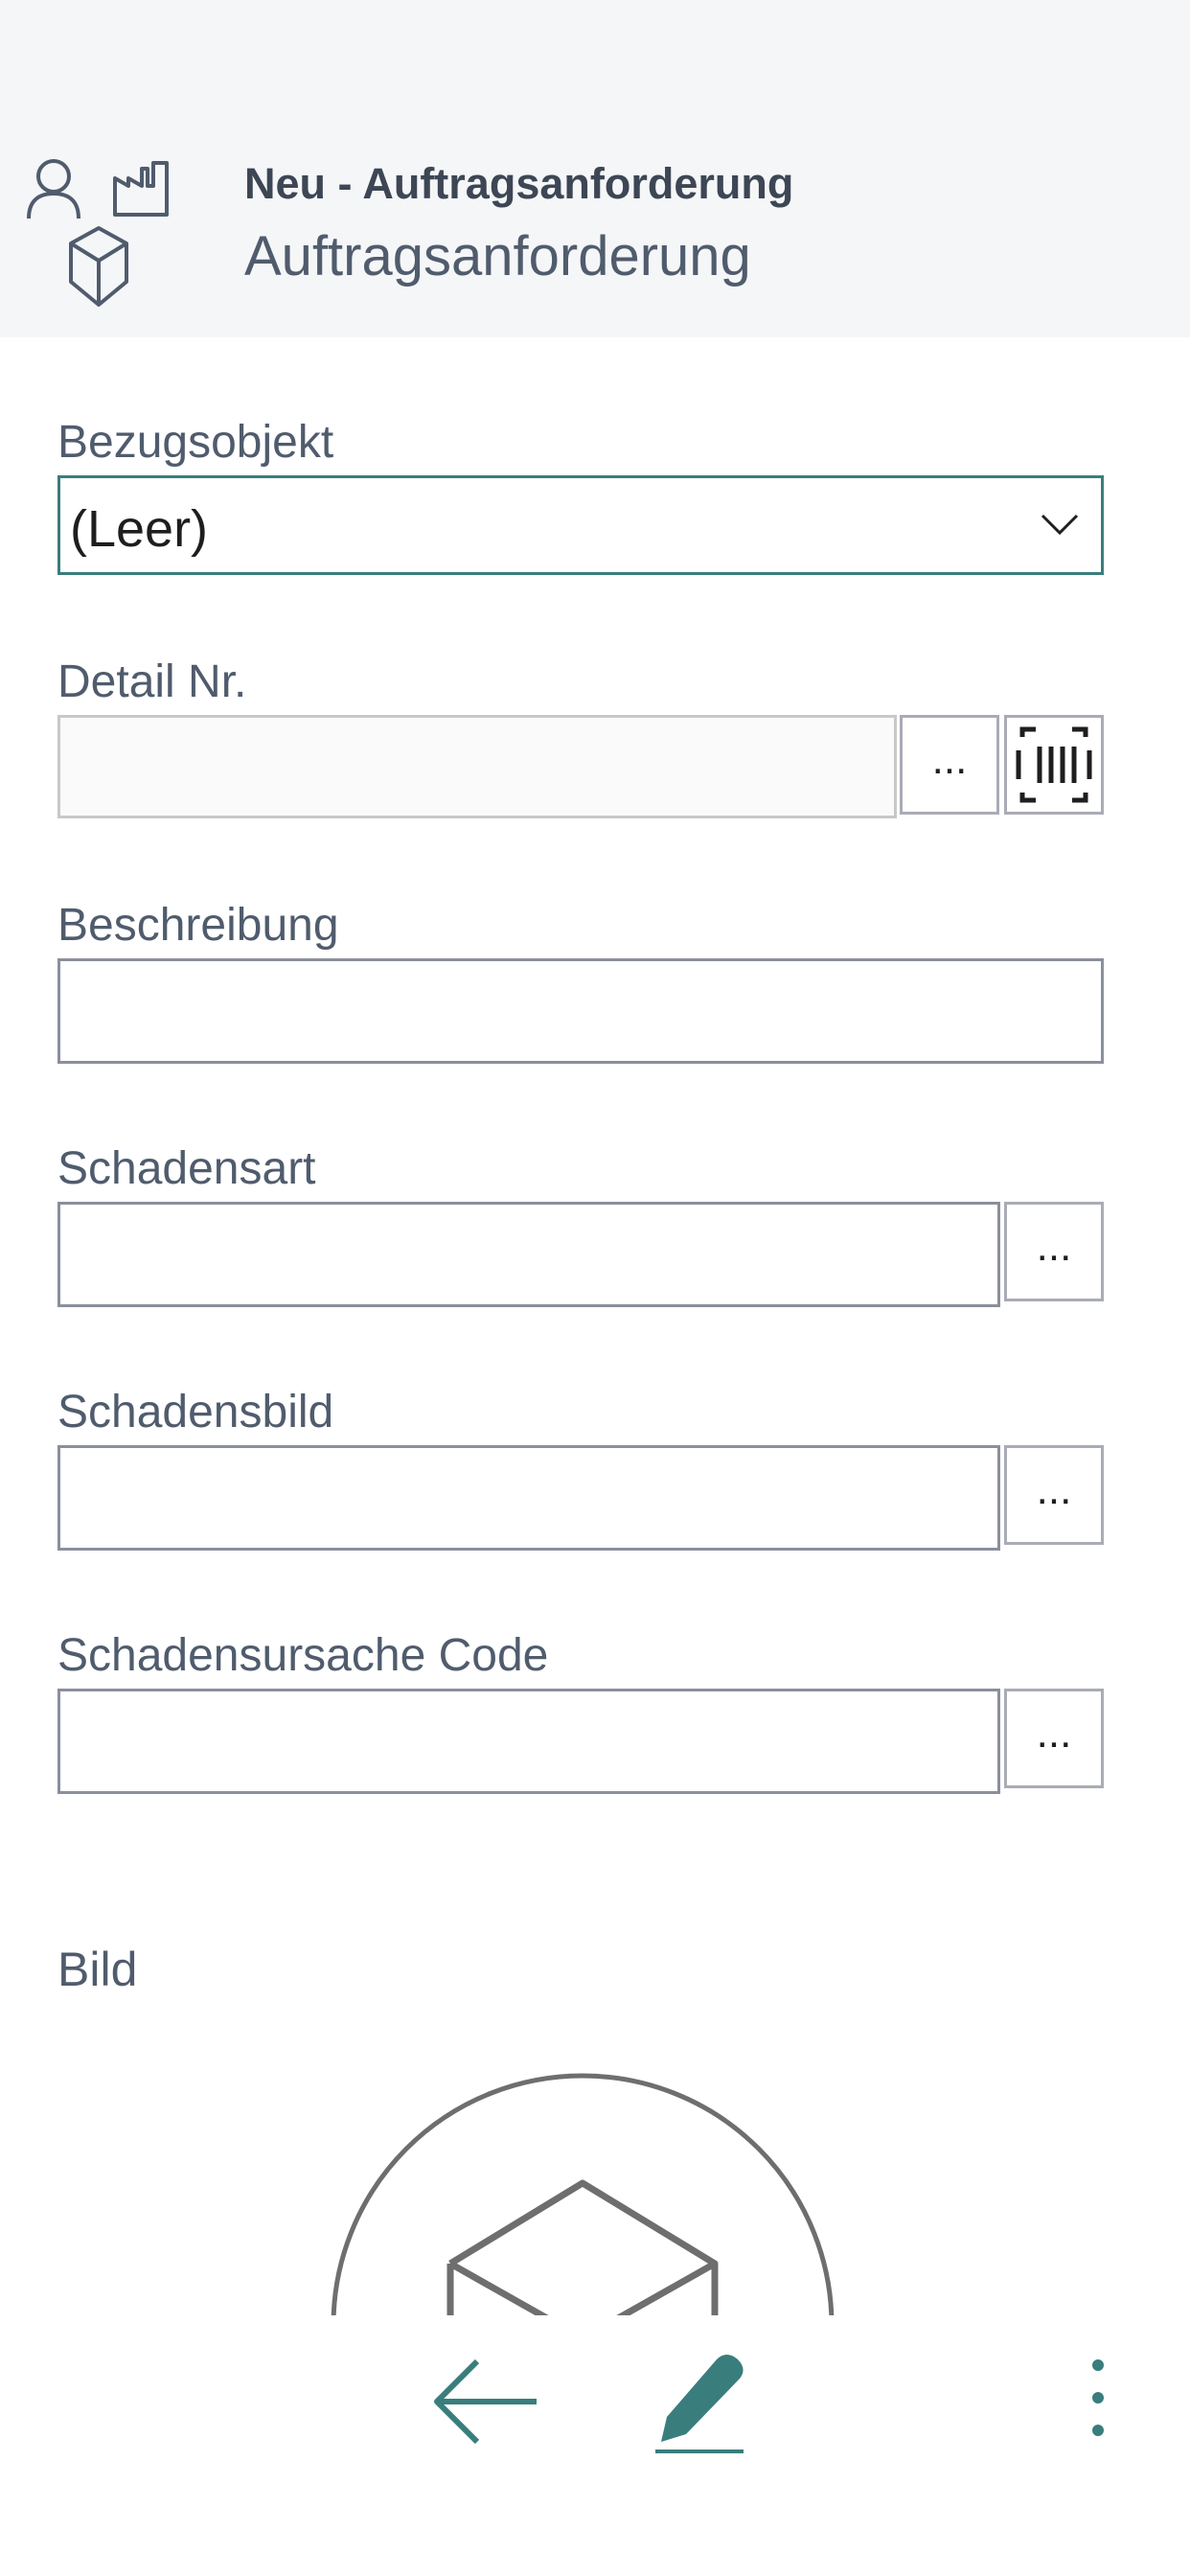 Image resolution: width=1190 pixels, height=2576 pixels. What do you see at coordinates (140, 529) in the screenshot?
I see `bezugsobjekt-value: (Leer)` at bounding box center [140, 529].